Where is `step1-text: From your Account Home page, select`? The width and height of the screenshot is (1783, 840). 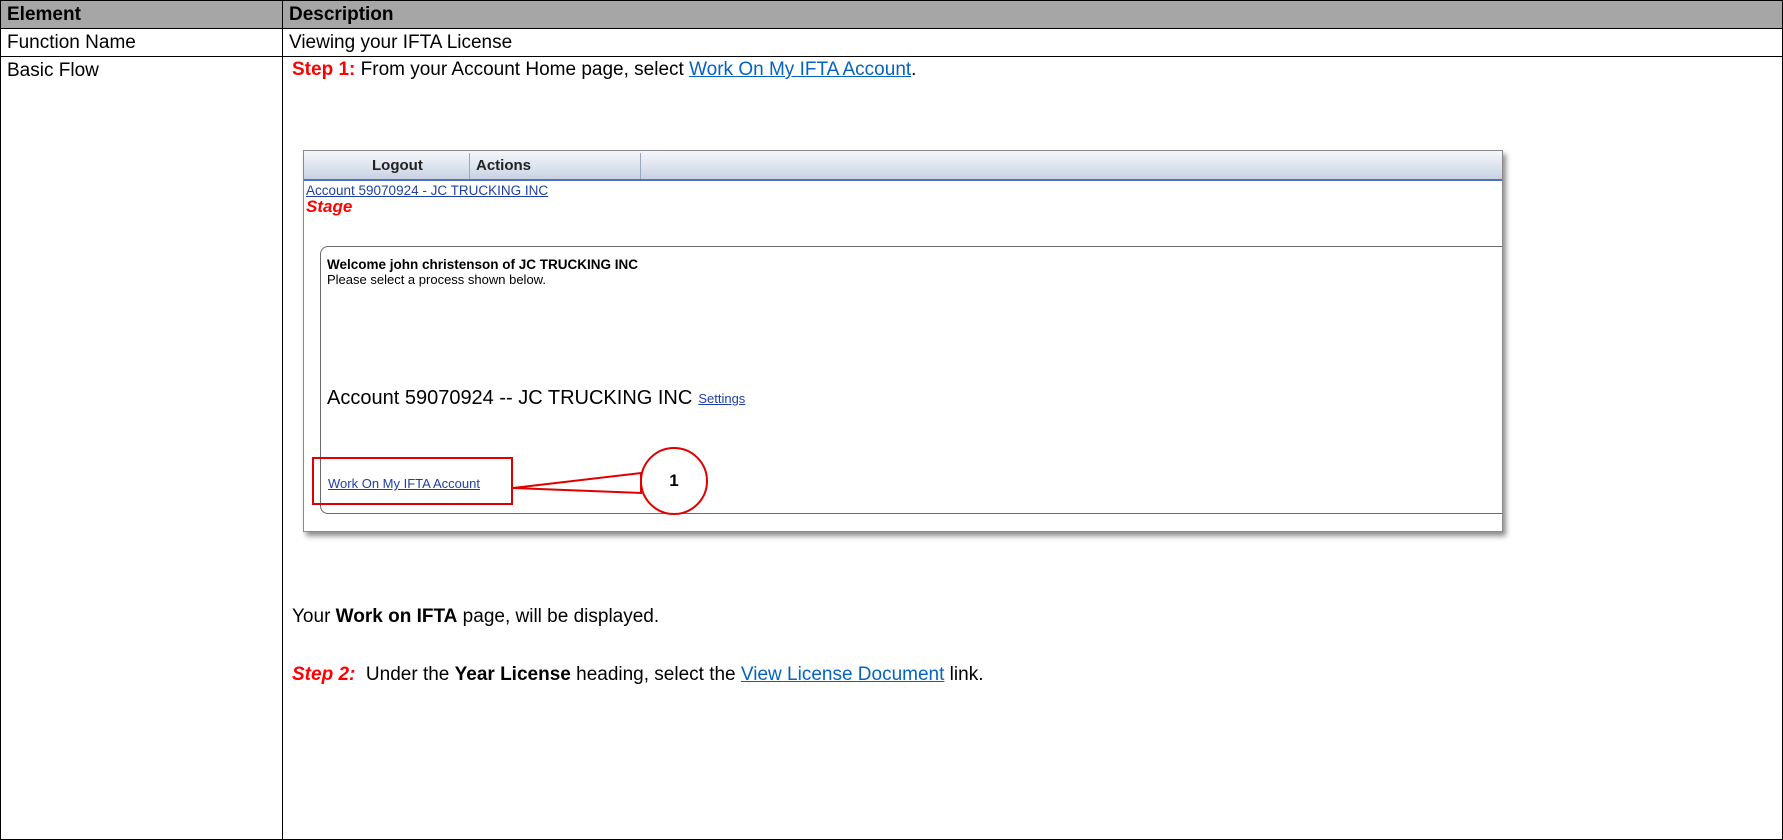 step1-text: From your Account Home page, select is located at coordinates (522, 69).